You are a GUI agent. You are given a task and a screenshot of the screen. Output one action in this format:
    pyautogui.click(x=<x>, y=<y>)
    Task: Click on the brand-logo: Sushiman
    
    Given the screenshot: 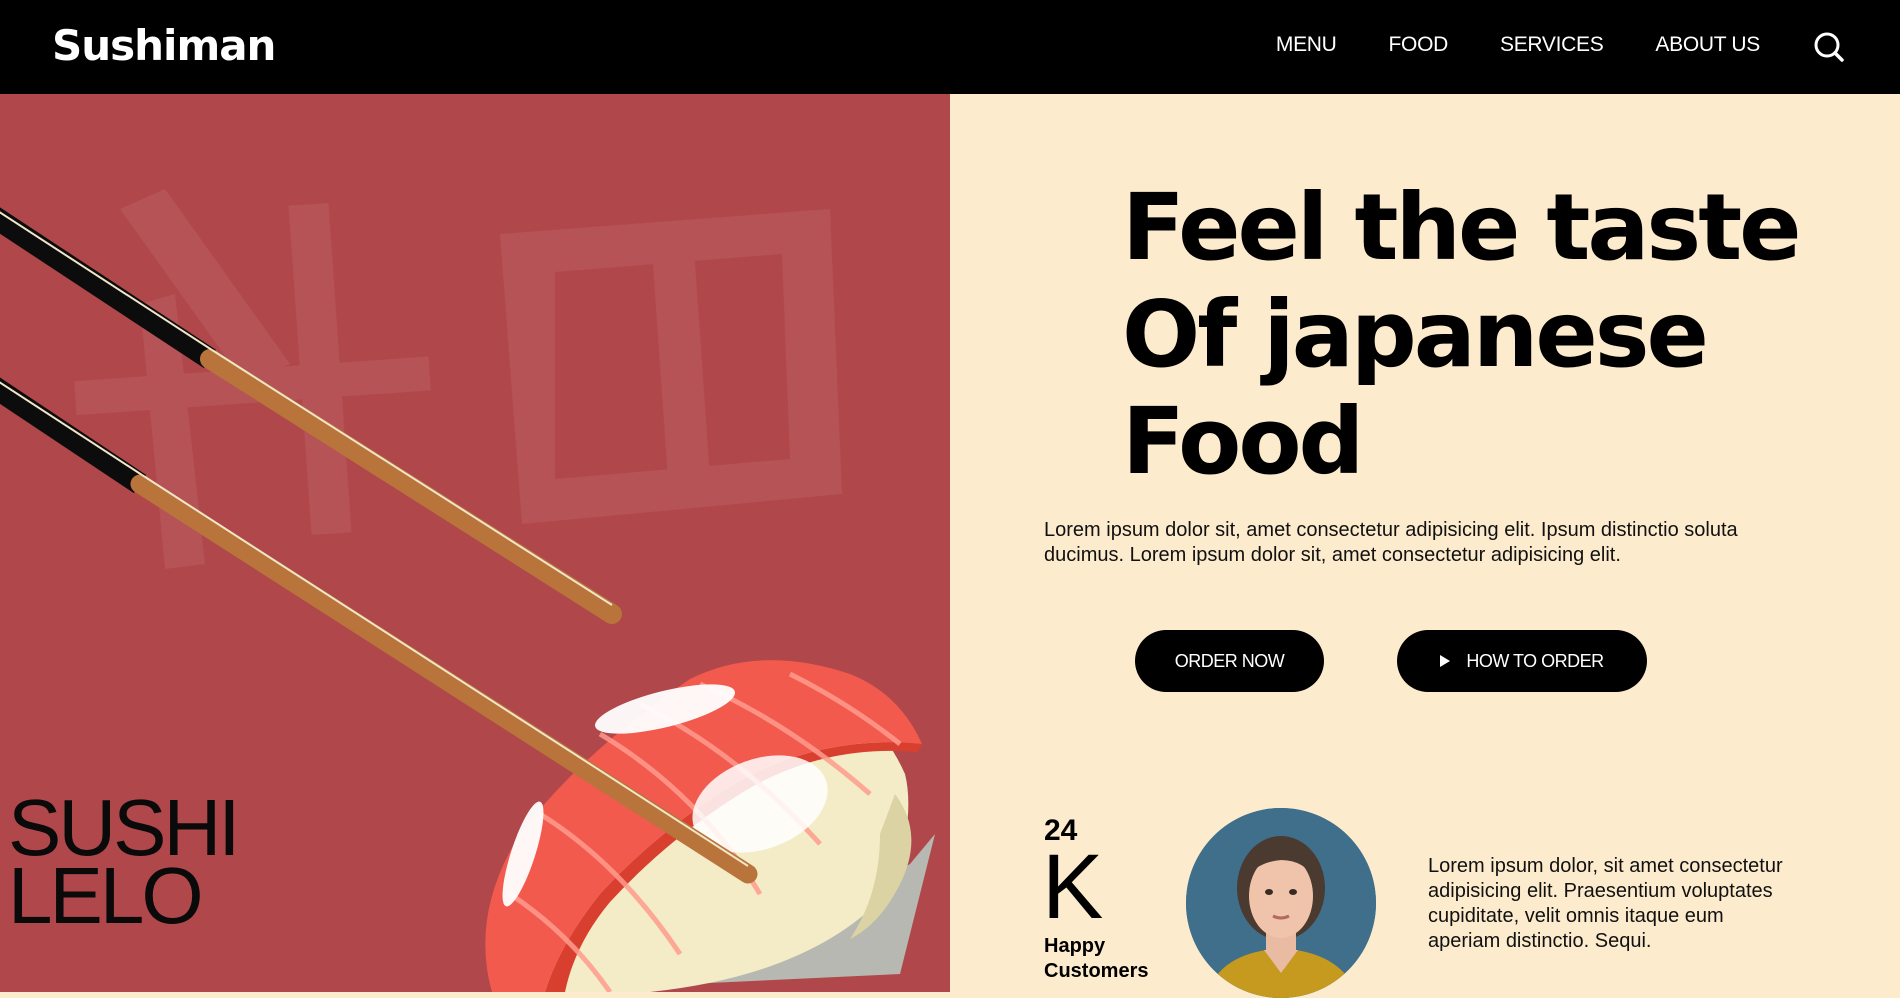 What is the action you would take?
    pyautogui.click(x=164, y=46)
    